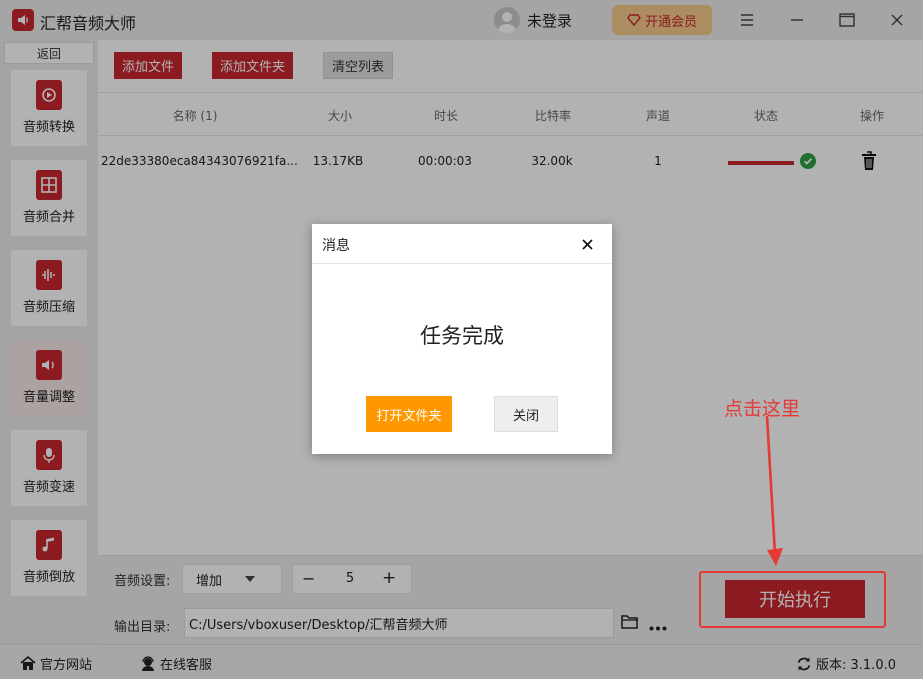 The image size is (923, 679). I want to click on close-icon, so click(587, 244).